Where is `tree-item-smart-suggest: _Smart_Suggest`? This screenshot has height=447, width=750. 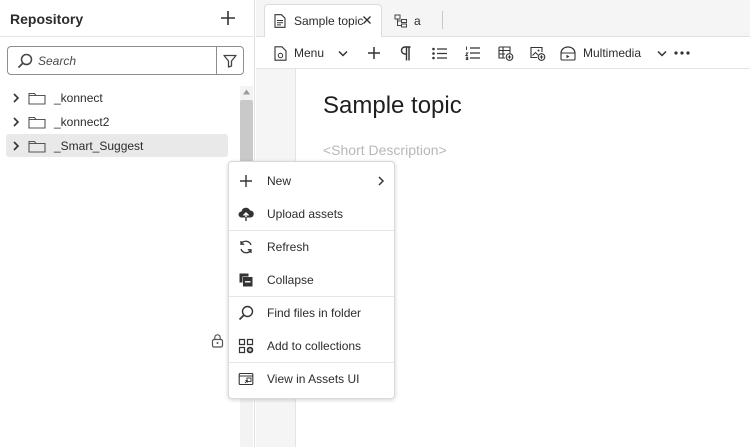
tree-item-smart-suggest: _Smart_Suggest is located at coordinates (117, 145).